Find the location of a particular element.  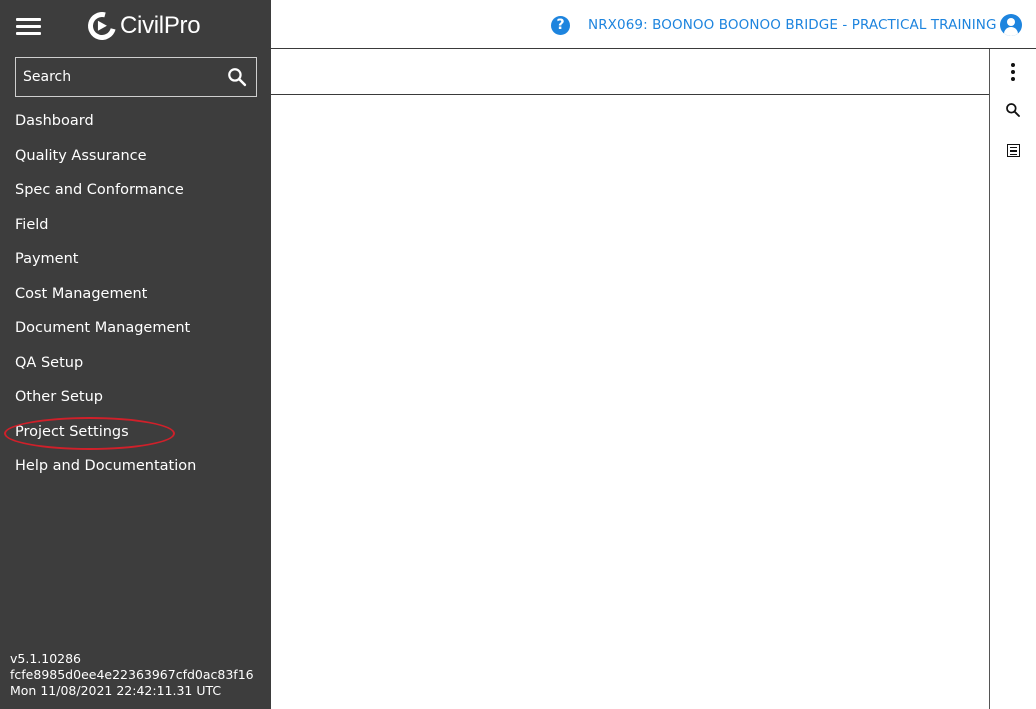

drawer-search-input is located at coordinates (118, 77).